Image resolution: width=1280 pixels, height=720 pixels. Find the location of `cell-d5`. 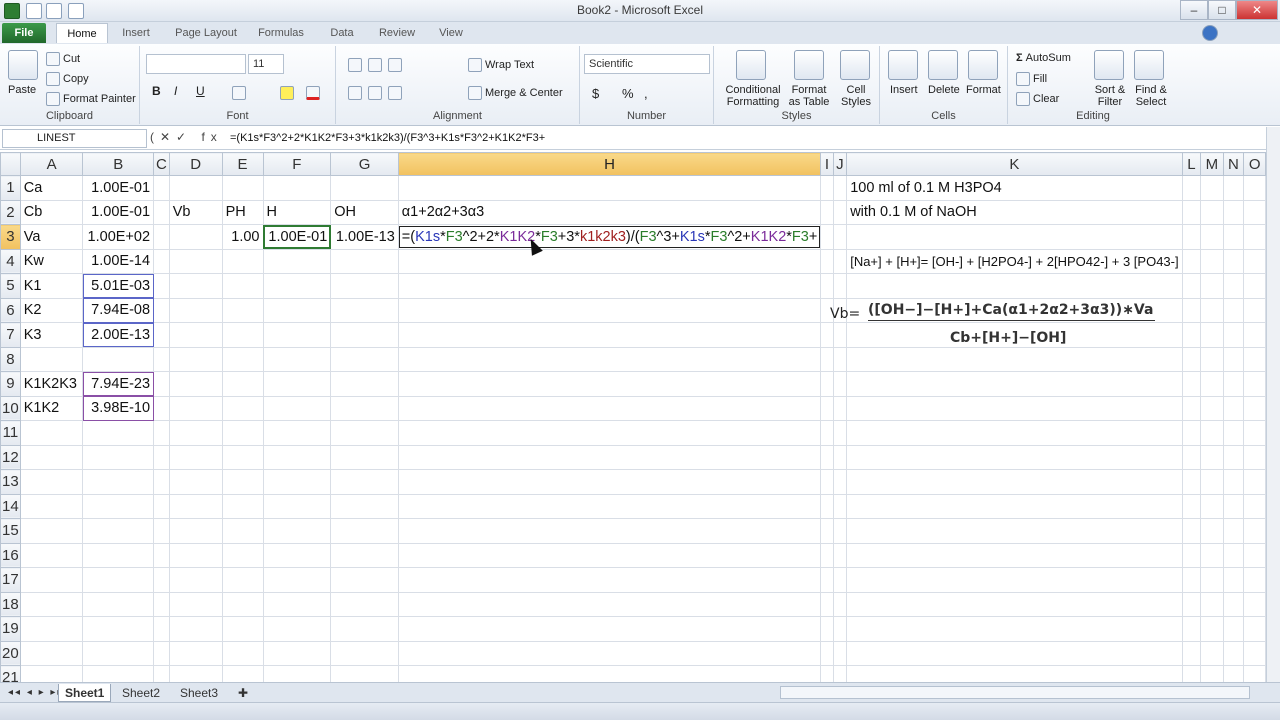

cell-d5 is located at coordinates (195, 286).